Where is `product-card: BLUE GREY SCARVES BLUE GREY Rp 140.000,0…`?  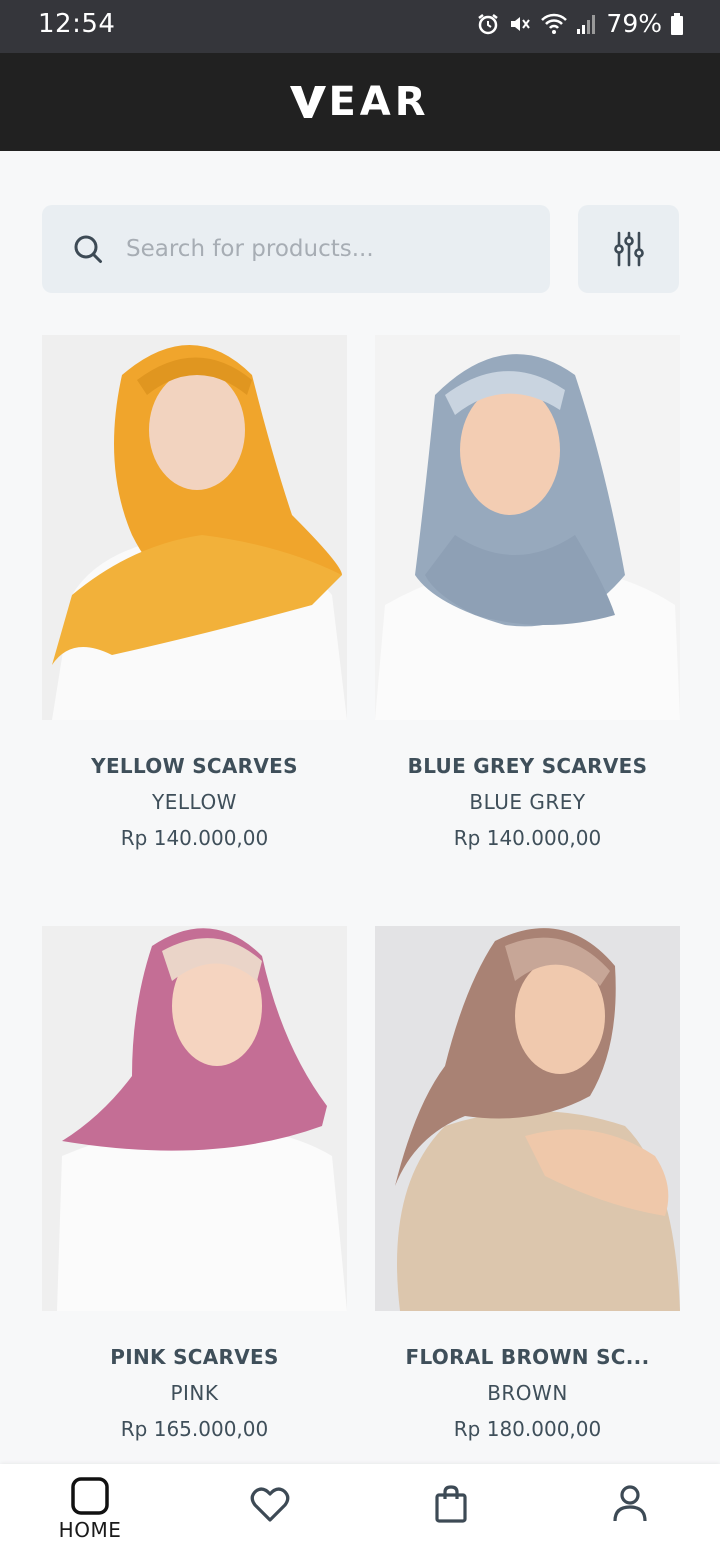
product-card: BLUE GREY SCARVES BLUE GREY Rp 140.000,0… is located at coordinates (527, 592).